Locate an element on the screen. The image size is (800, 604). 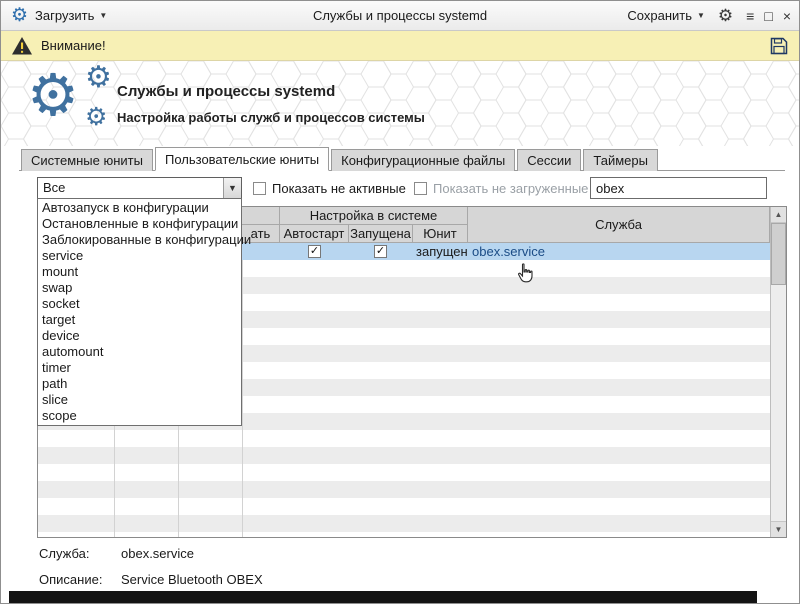
table-gridline is located at coordinates (242, 390).